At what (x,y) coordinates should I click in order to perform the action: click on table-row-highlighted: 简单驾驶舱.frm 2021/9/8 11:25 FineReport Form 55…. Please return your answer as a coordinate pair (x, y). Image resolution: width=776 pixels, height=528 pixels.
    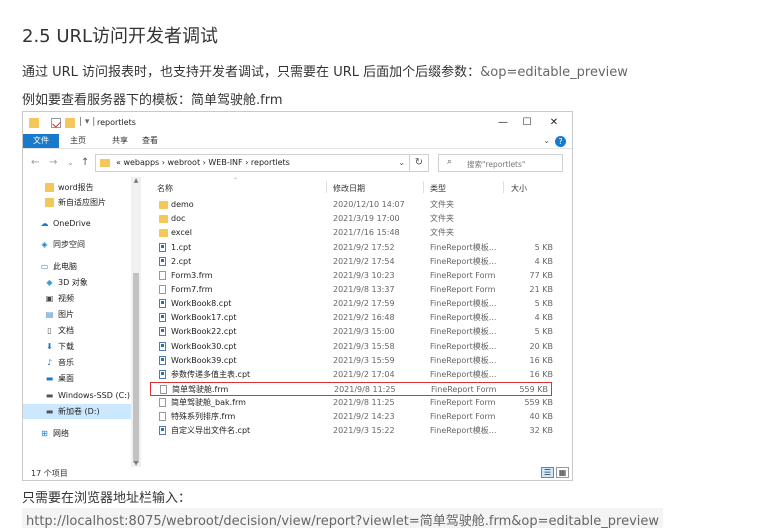
    Looking at the image, I should click on (351, 389).